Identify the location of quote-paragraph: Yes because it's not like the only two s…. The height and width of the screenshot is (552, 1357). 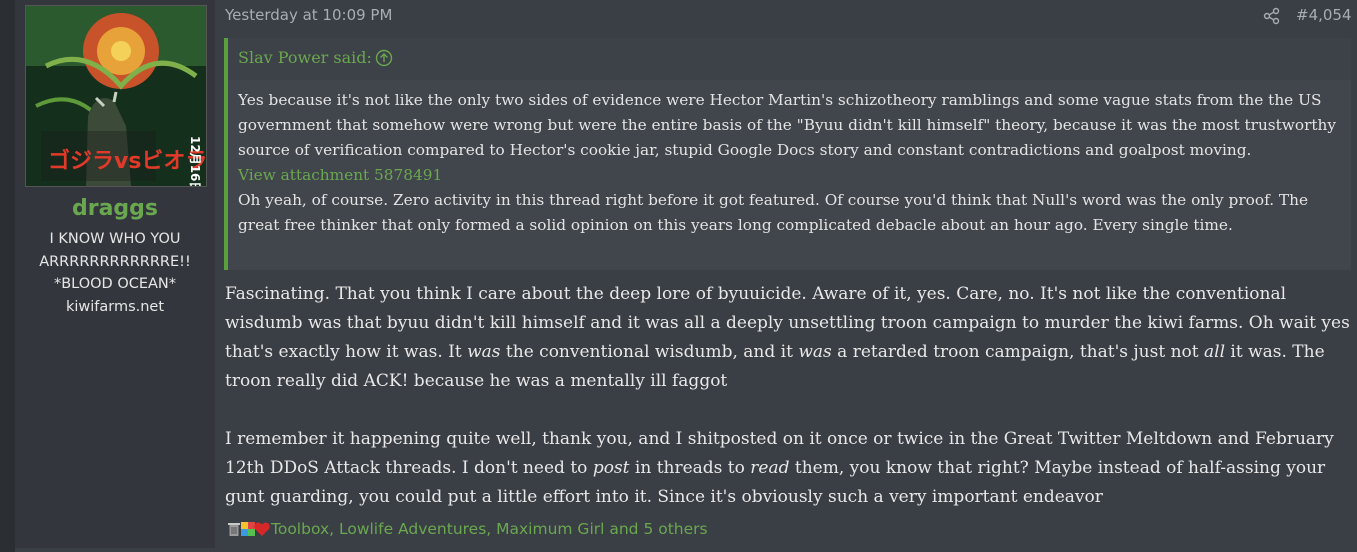
(787, 125).